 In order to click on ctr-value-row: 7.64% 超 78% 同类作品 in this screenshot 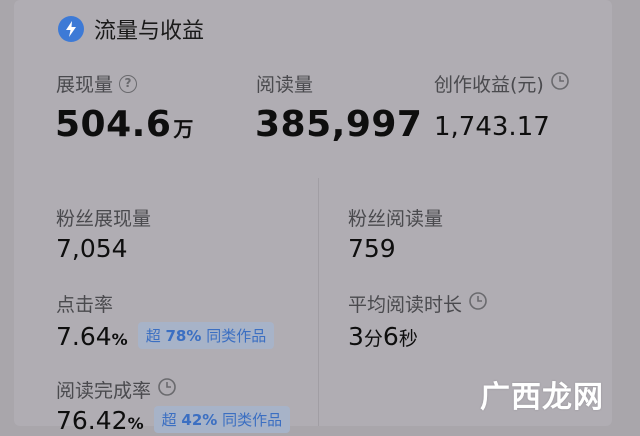, I will do `click(165, 337)`.